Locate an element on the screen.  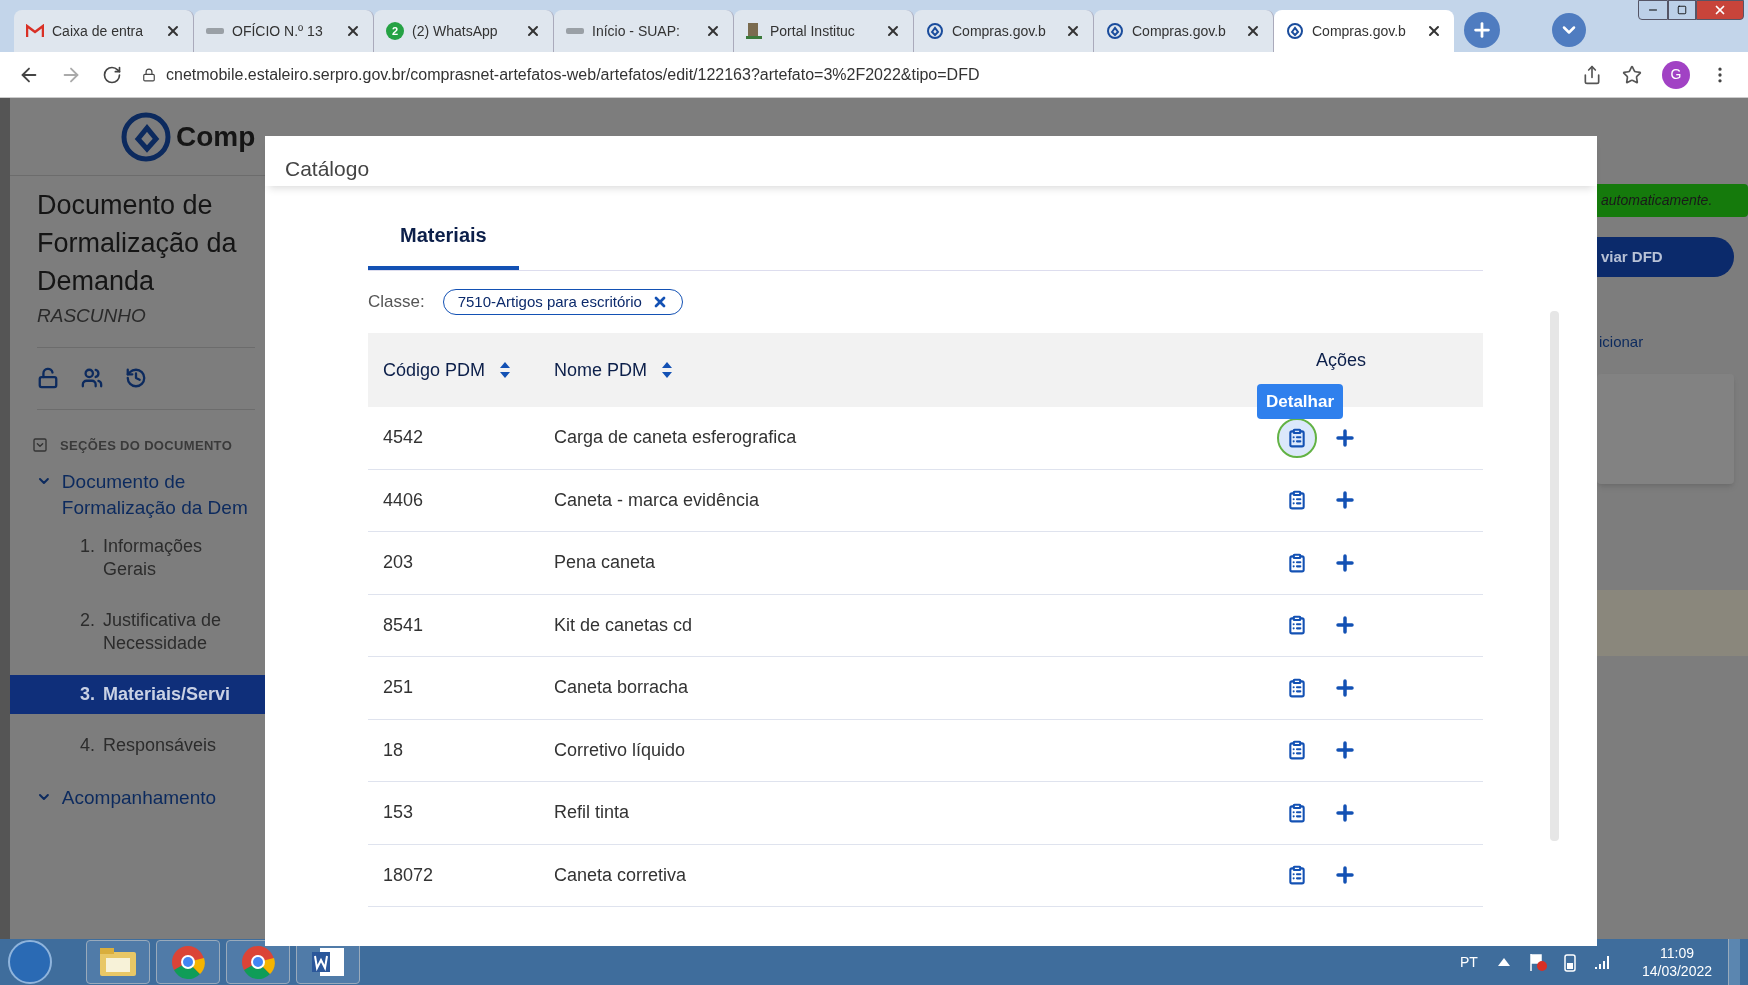
site-logo-text: Comp is located at coordinates (216, 136).